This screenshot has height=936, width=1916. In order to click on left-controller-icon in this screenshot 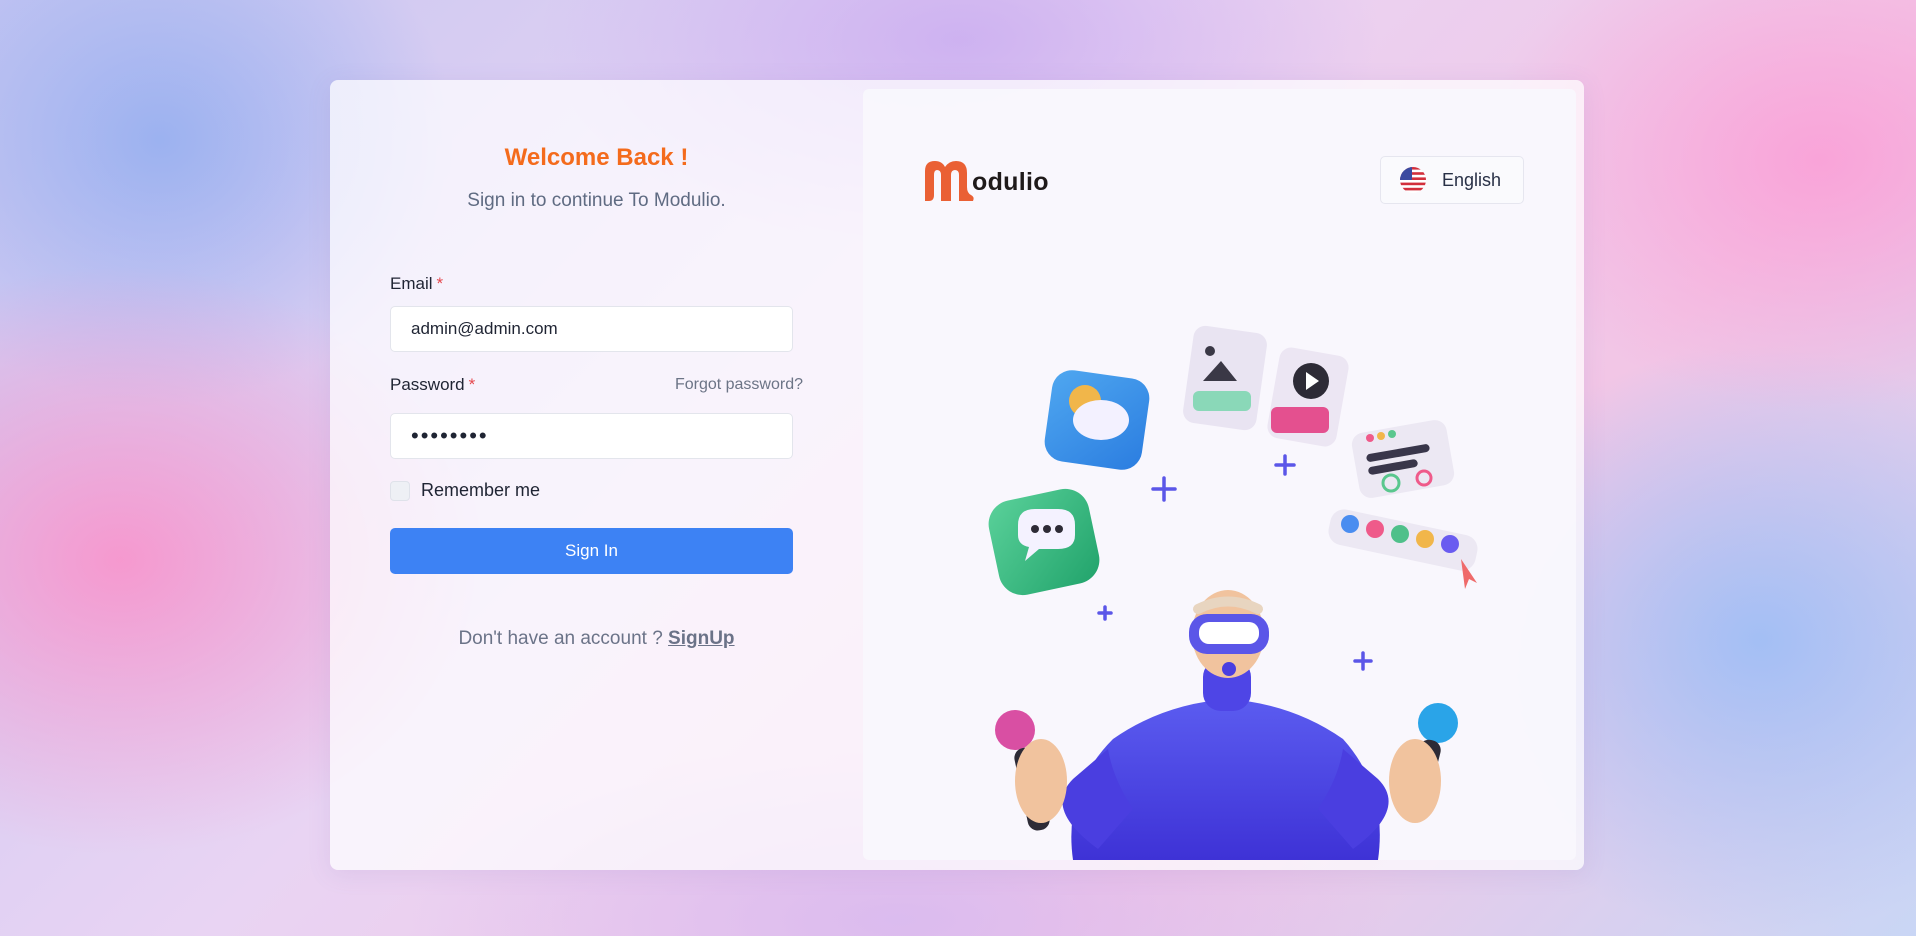, I will do `click(1031, 770)`.